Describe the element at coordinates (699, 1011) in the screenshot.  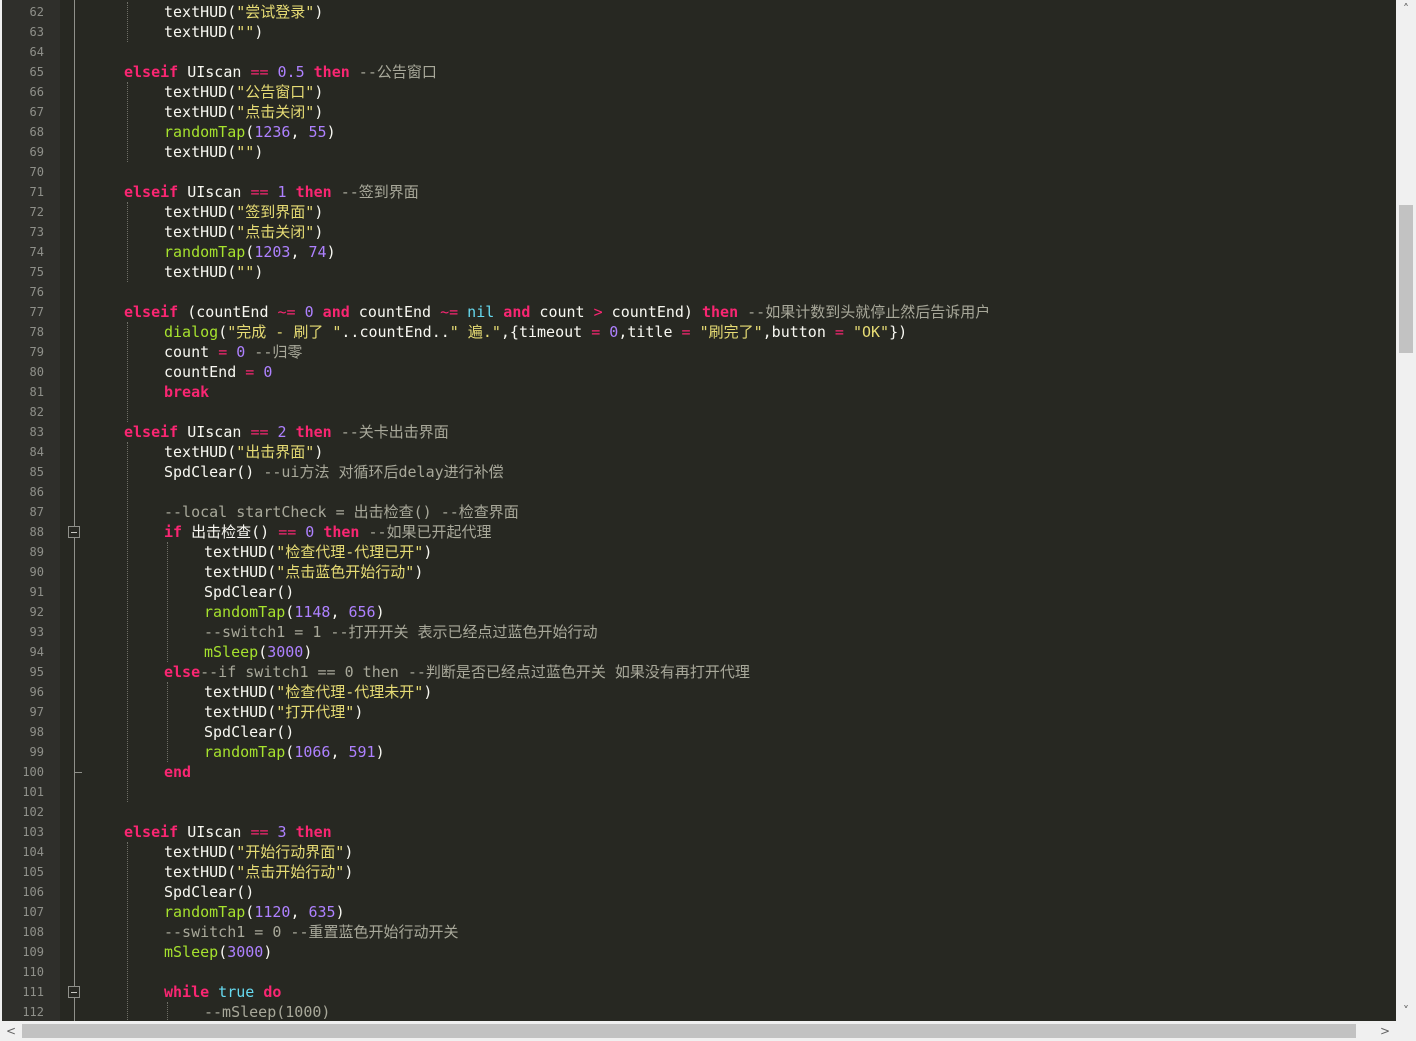
I see `code-line: 112 --mSleep(1000)` at that location.